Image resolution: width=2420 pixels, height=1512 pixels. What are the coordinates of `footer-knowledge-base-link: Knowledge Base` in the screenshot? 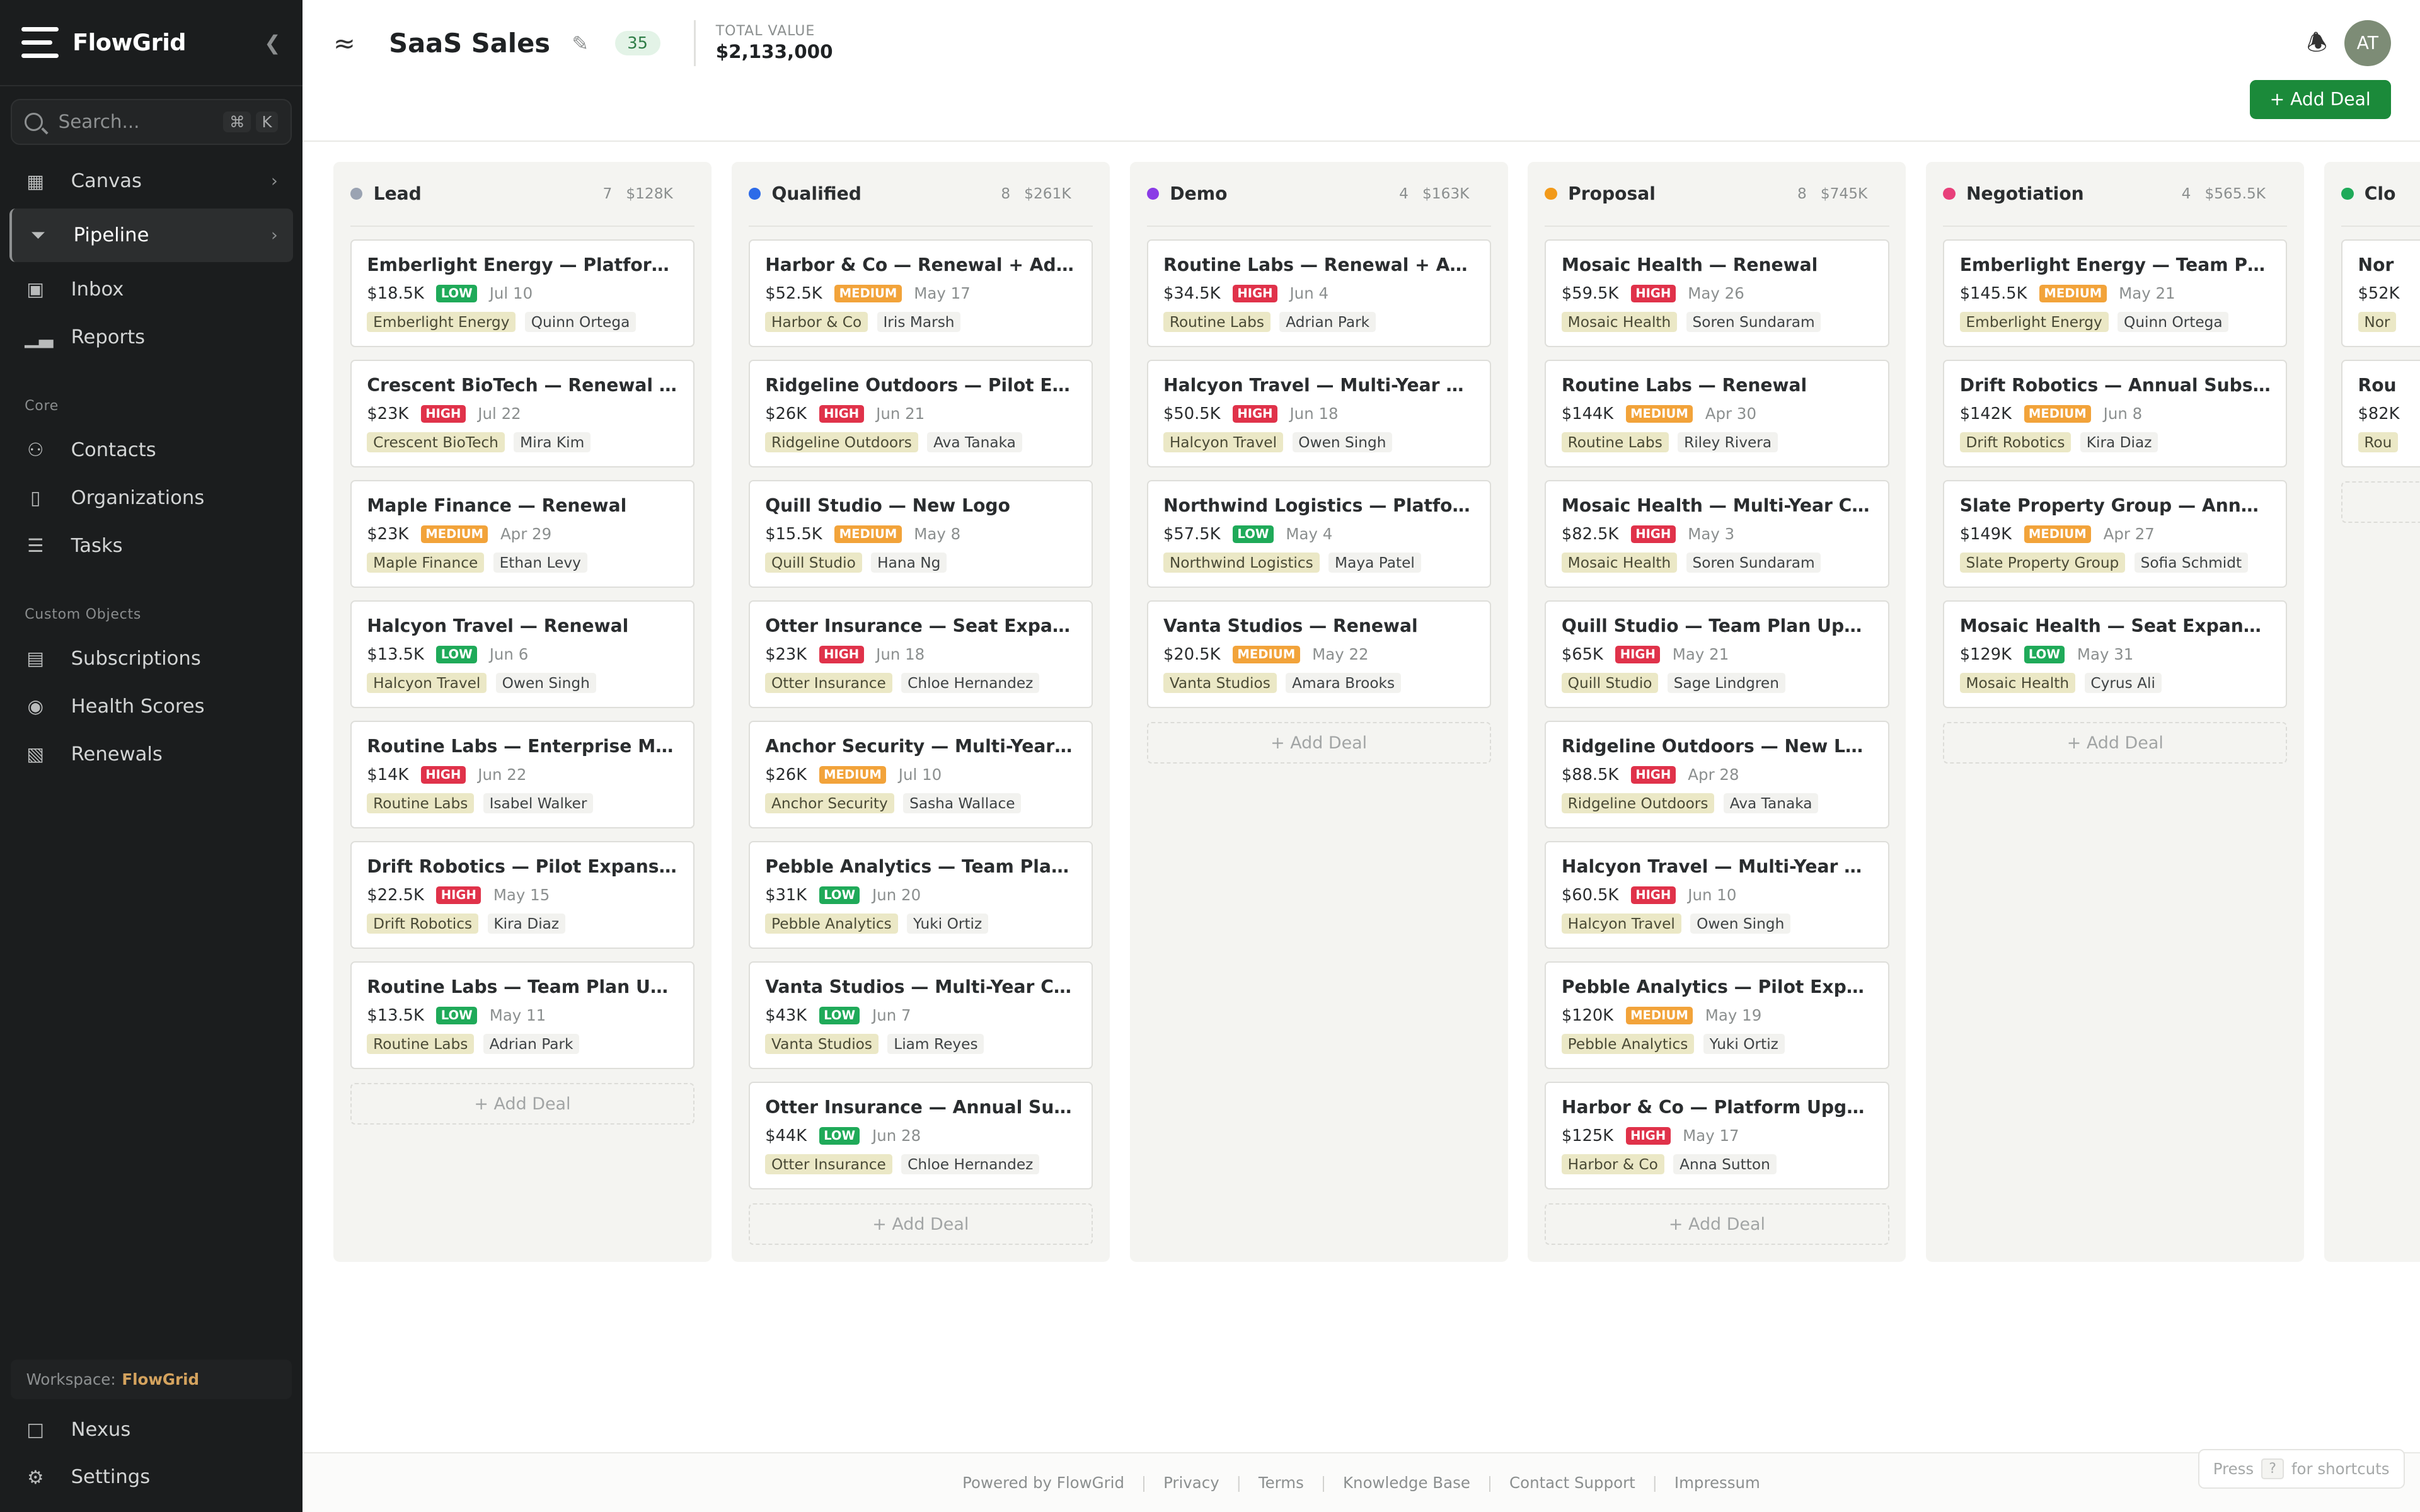 It's located at (1406, 1483).